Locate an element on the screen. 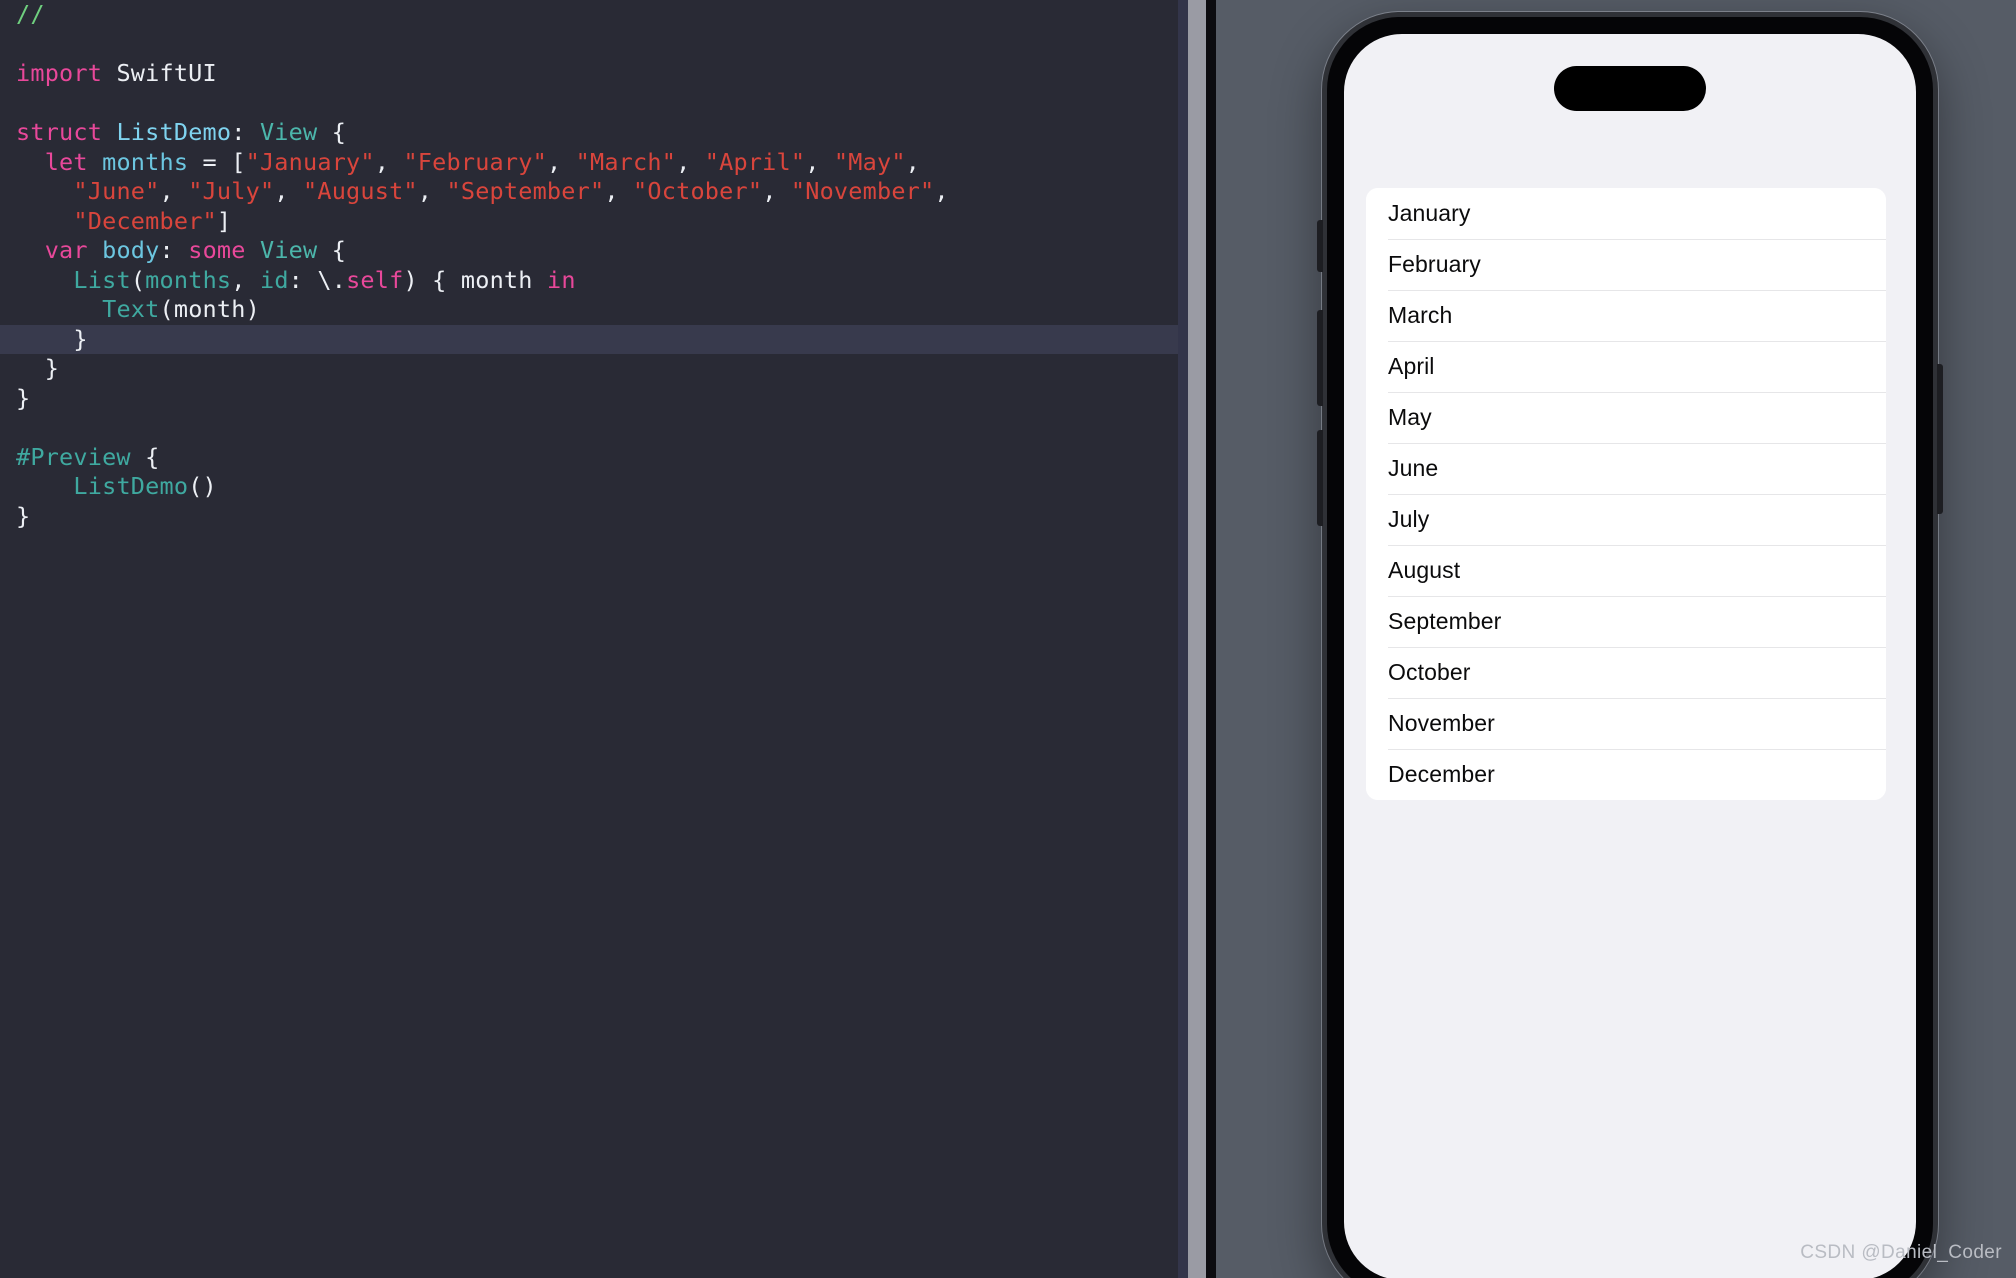 The height and width of the screenshot is (1278, 2016). watermark-text: CSDN @Daniel_Coder is located at coordinates (1901, 1252).